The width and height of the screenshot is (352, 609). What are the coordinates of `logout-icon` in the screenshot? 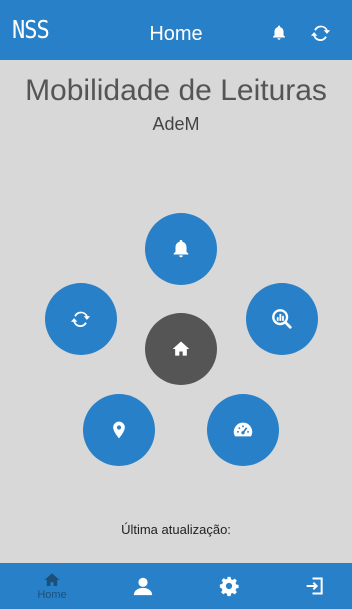 It's located at (315, 586).